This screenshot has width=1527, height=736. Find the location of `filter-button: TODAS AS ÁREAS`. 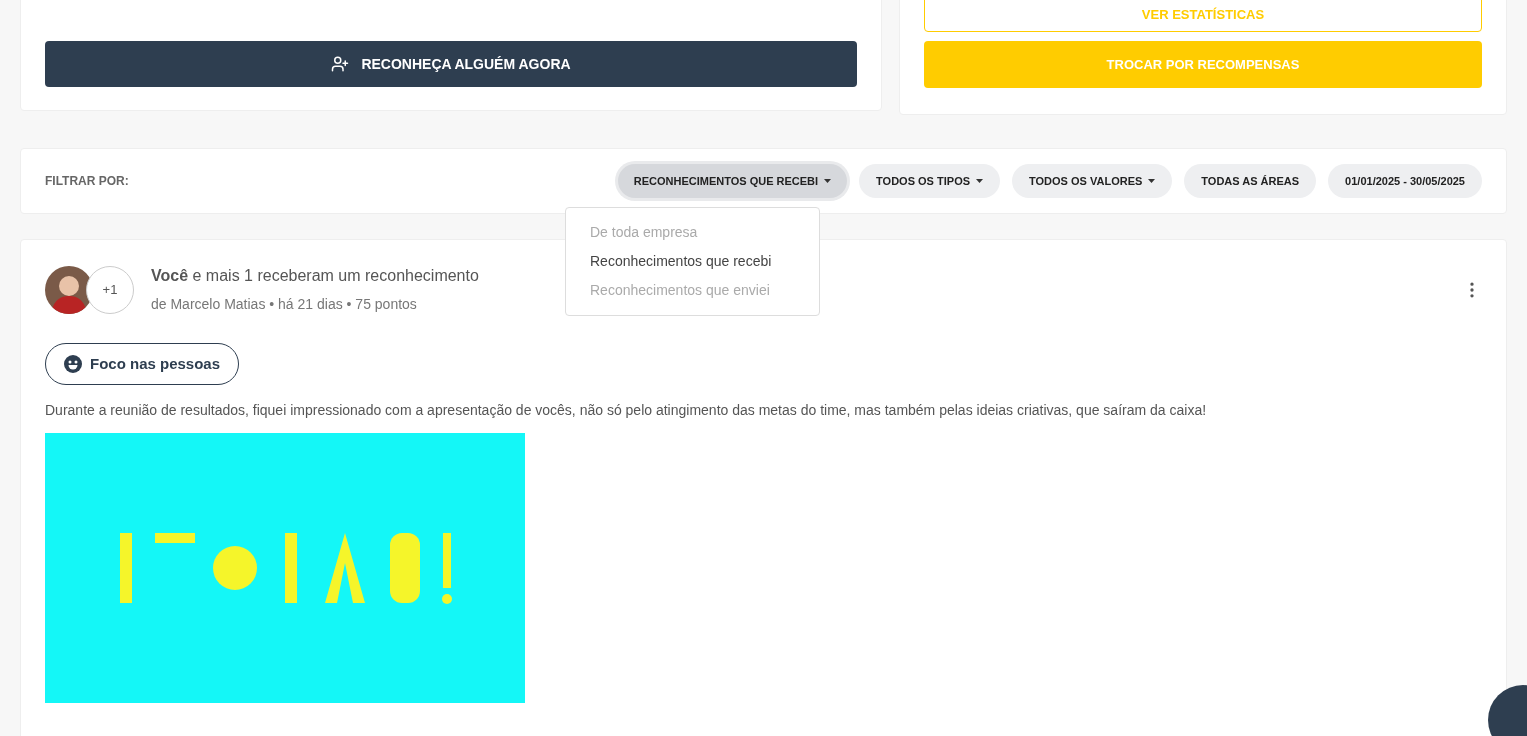

filter-button: TODAS AS ÁREAS is located at coordinates (1250, 181).